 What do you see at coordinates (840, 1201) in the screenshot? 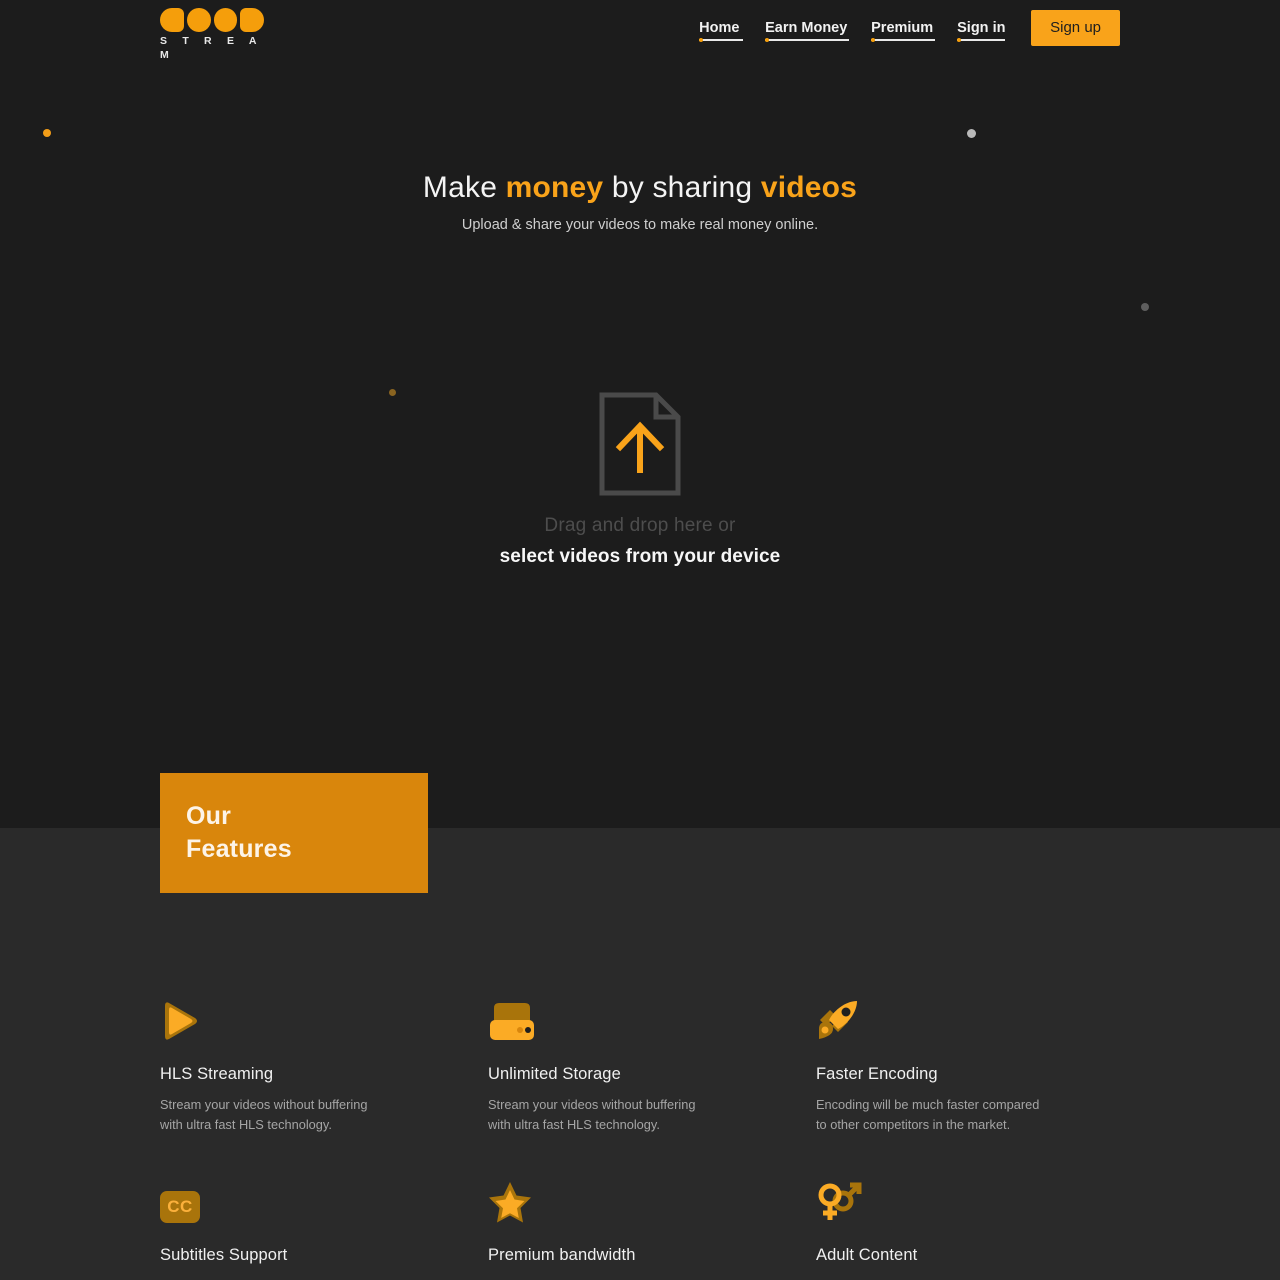
I see `gender-symbols-icon` at bounding box center [840, 1201].